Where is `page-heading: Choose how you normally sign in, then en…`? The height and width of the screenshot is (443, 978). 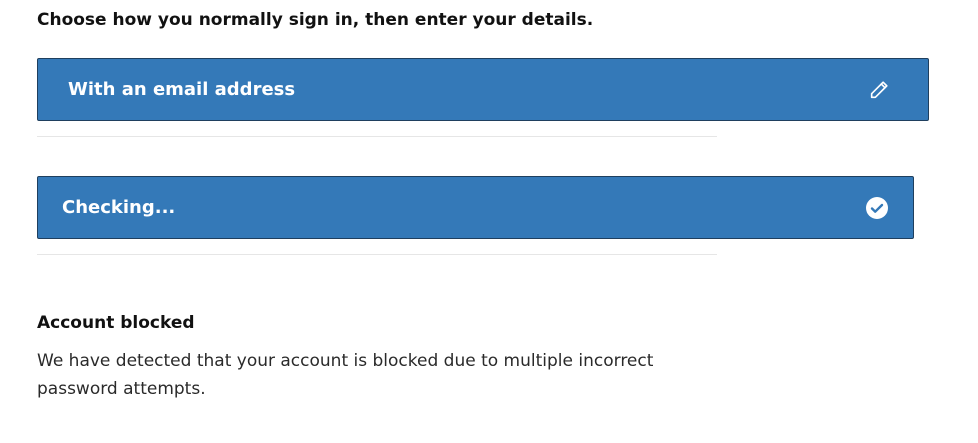 page-heading: Choose how you normally sign in, then en… is located at coordinates (315, 20).